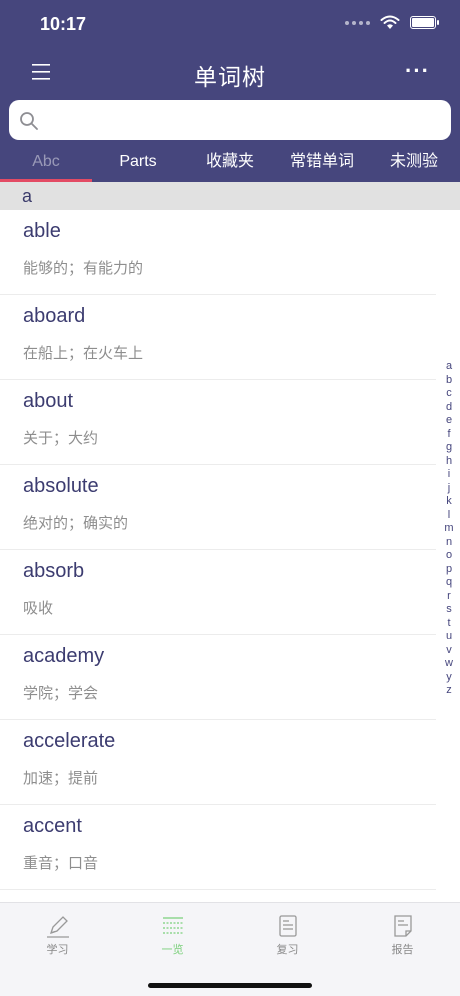 The width and height of the screenshot is (460, 996). Describe the element at coordinates (287, 926) in the screenshot. I see `document-icon` at that location.